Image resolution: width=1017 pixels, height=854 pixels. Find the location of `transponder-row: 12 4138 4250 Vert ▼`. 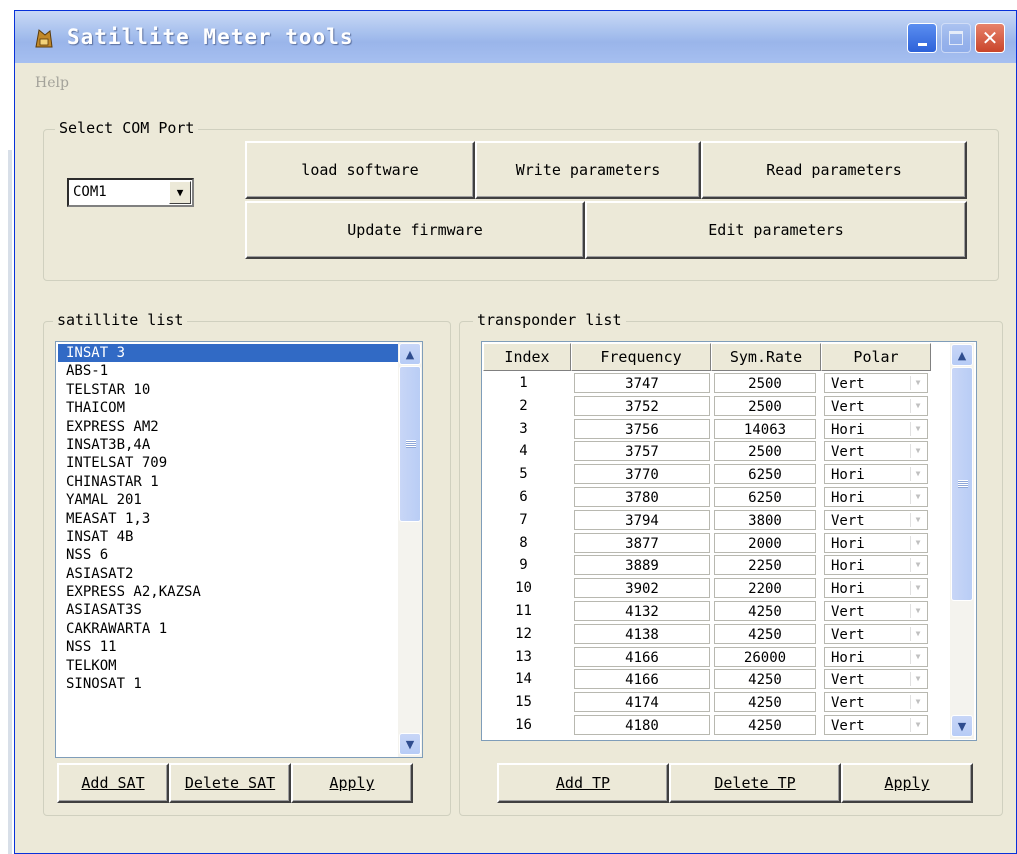

transponder-row: 12 4138 4250 Vert ▼ is located at coordinates (706, 634).